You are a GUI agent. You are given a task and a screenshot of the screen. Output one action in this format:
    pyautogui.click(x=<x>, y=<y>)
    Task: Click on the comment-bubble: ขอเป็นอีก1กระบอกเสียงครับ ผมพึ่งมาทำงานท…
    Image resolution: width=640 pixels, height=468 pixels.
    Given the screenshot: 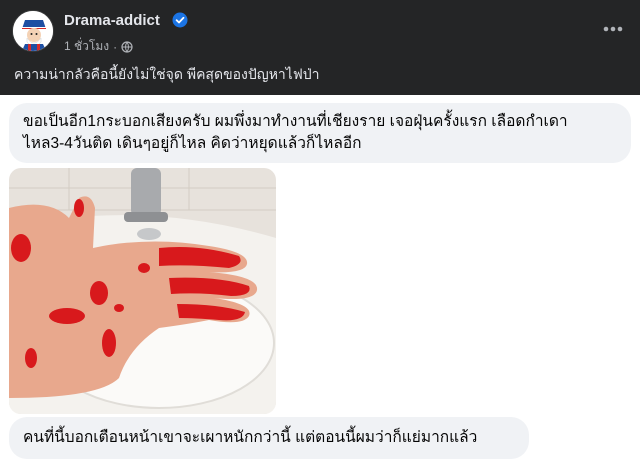 What is the action you would take?
    pyautogui.click(x=320, y=133)
    